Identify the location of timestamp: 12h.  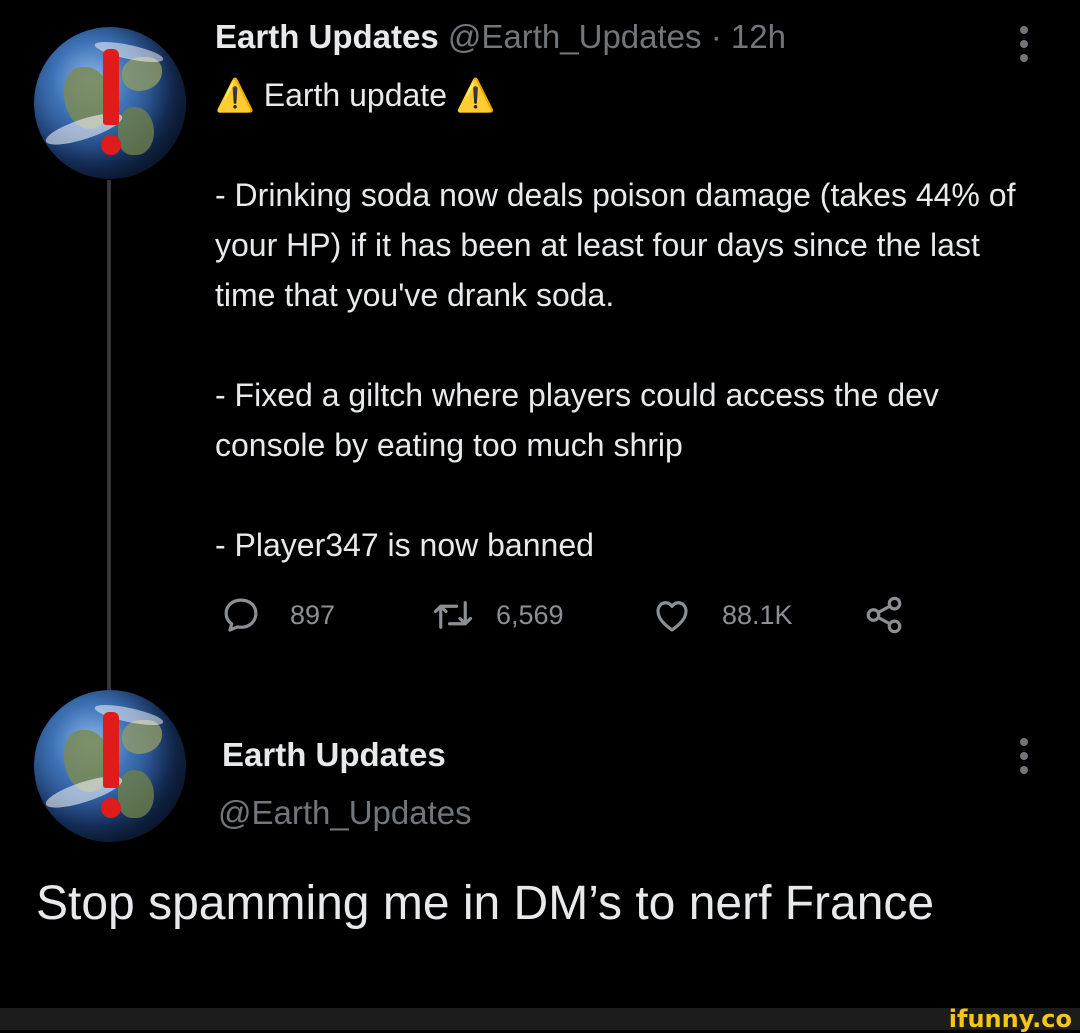
(758, 36).